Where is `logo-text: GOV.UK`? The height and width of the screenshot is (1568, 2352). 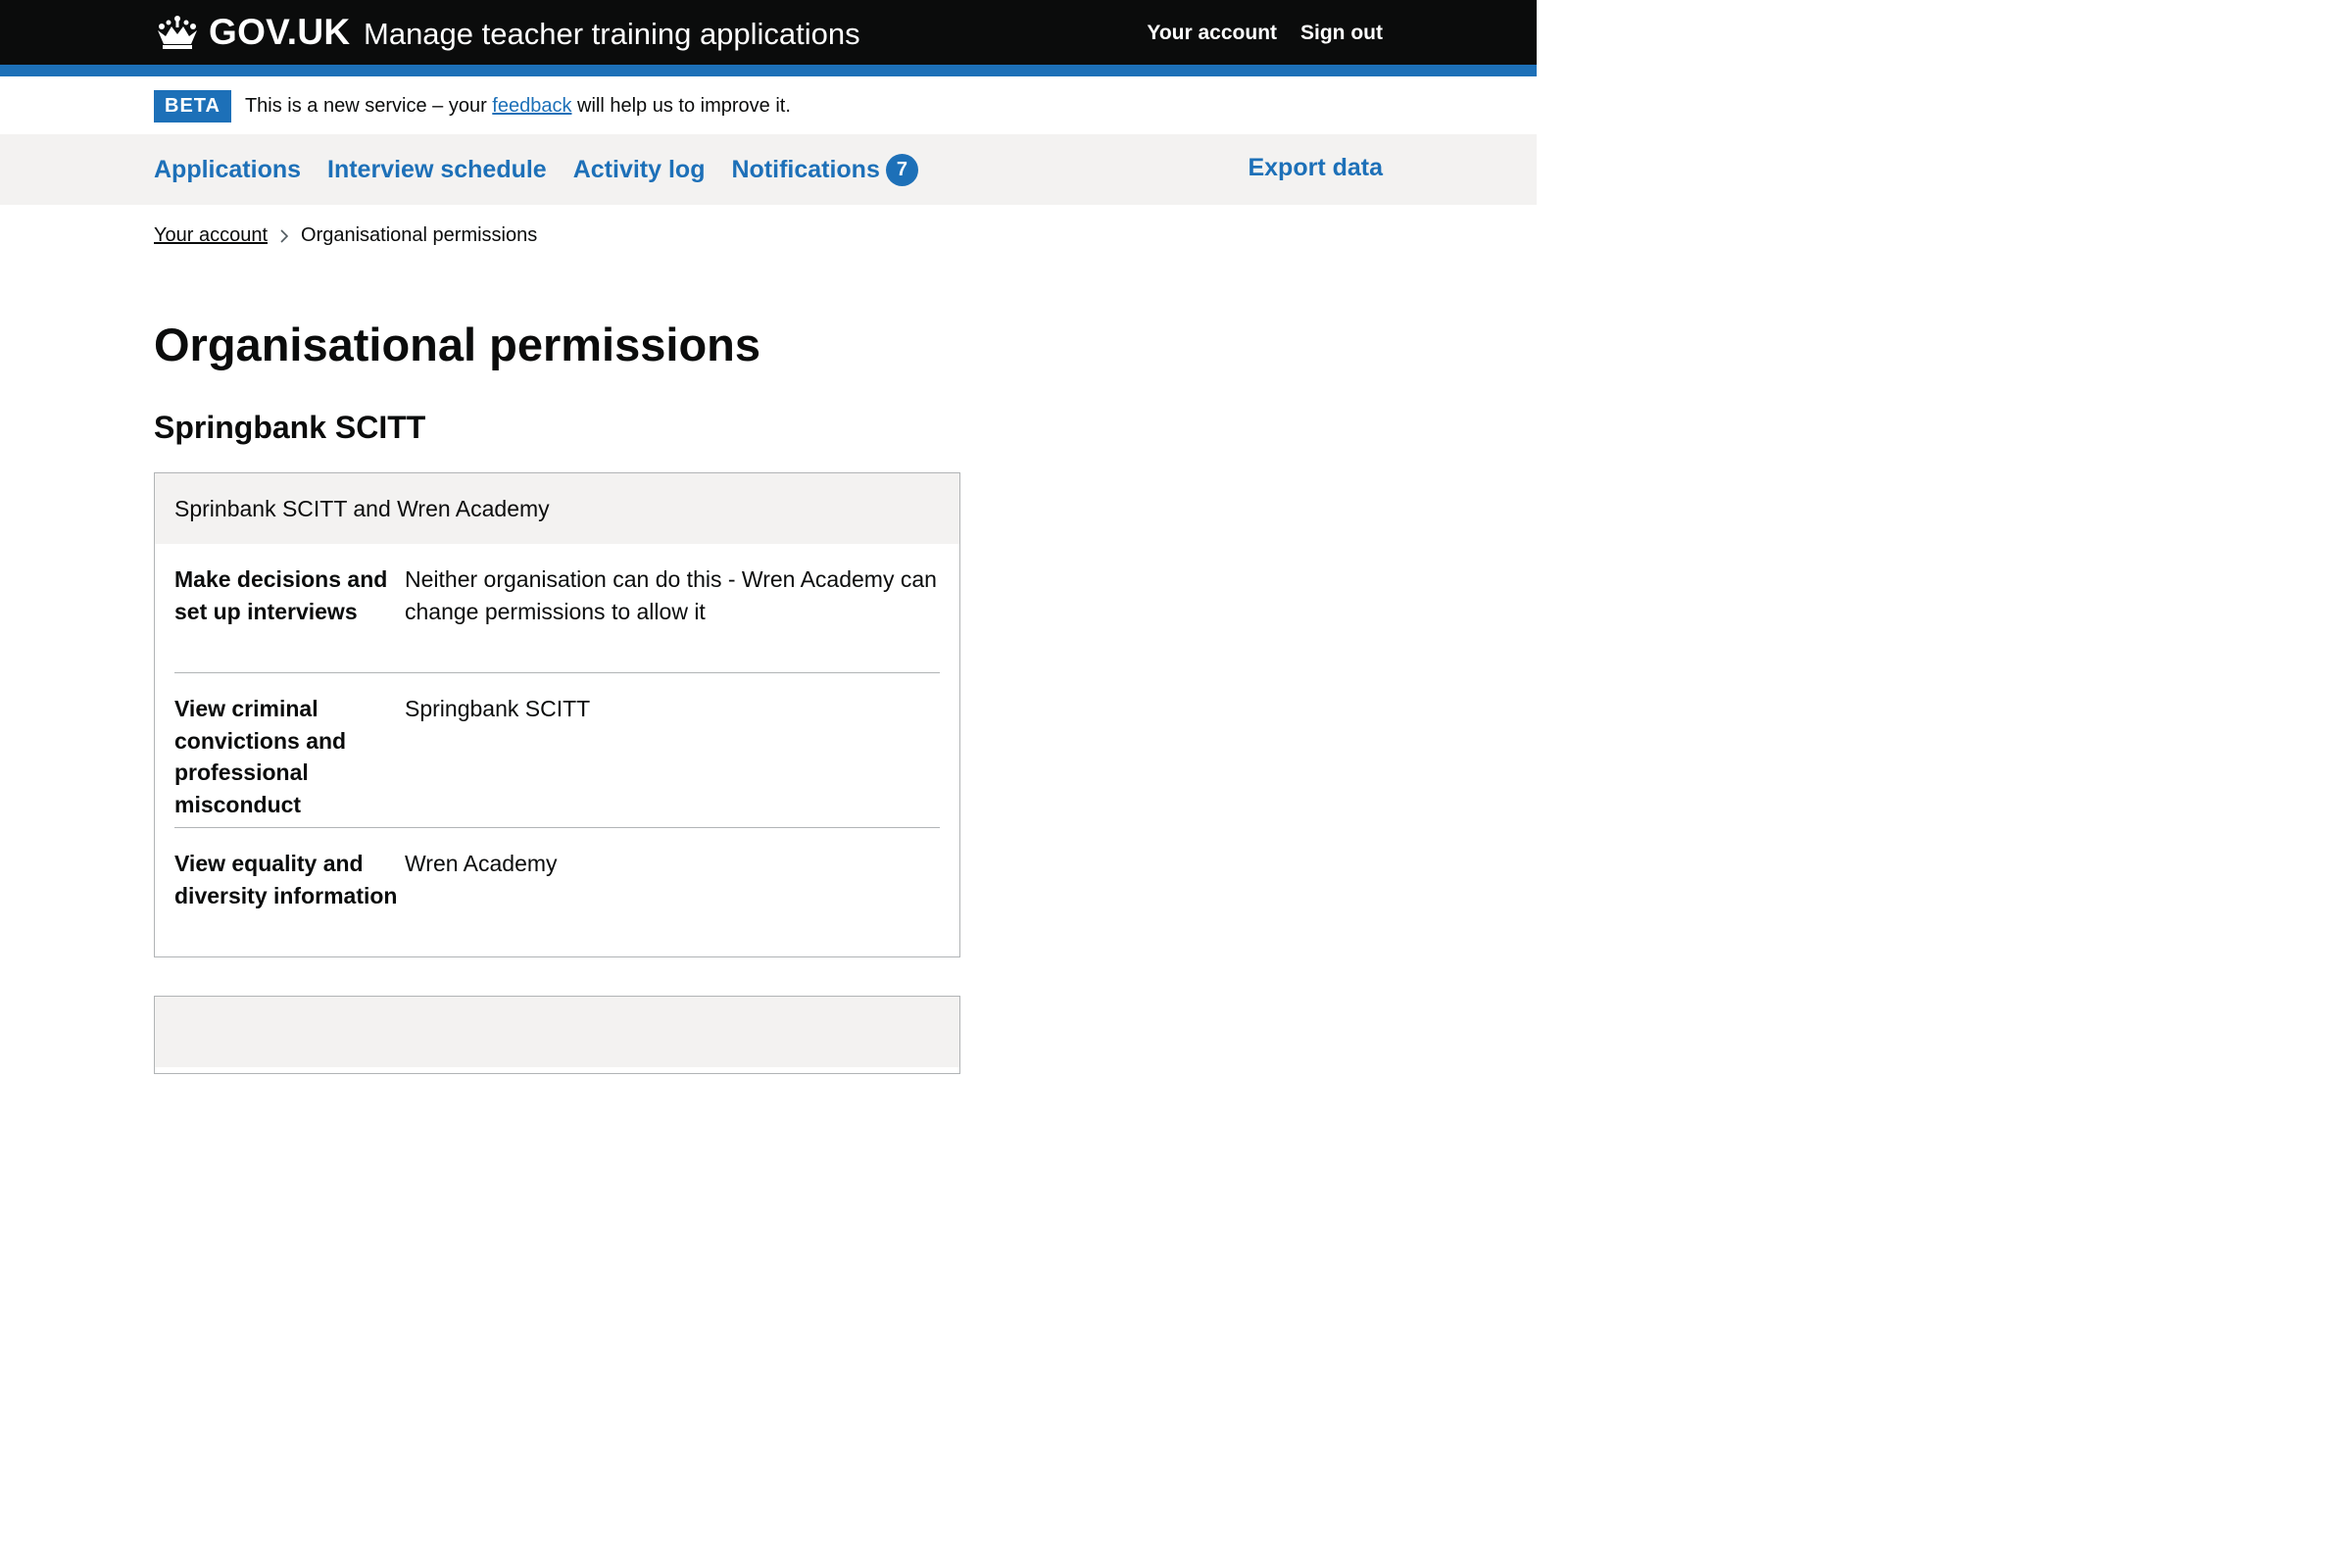
logo-text: GOV.UK is located at coordinates (280, 32).